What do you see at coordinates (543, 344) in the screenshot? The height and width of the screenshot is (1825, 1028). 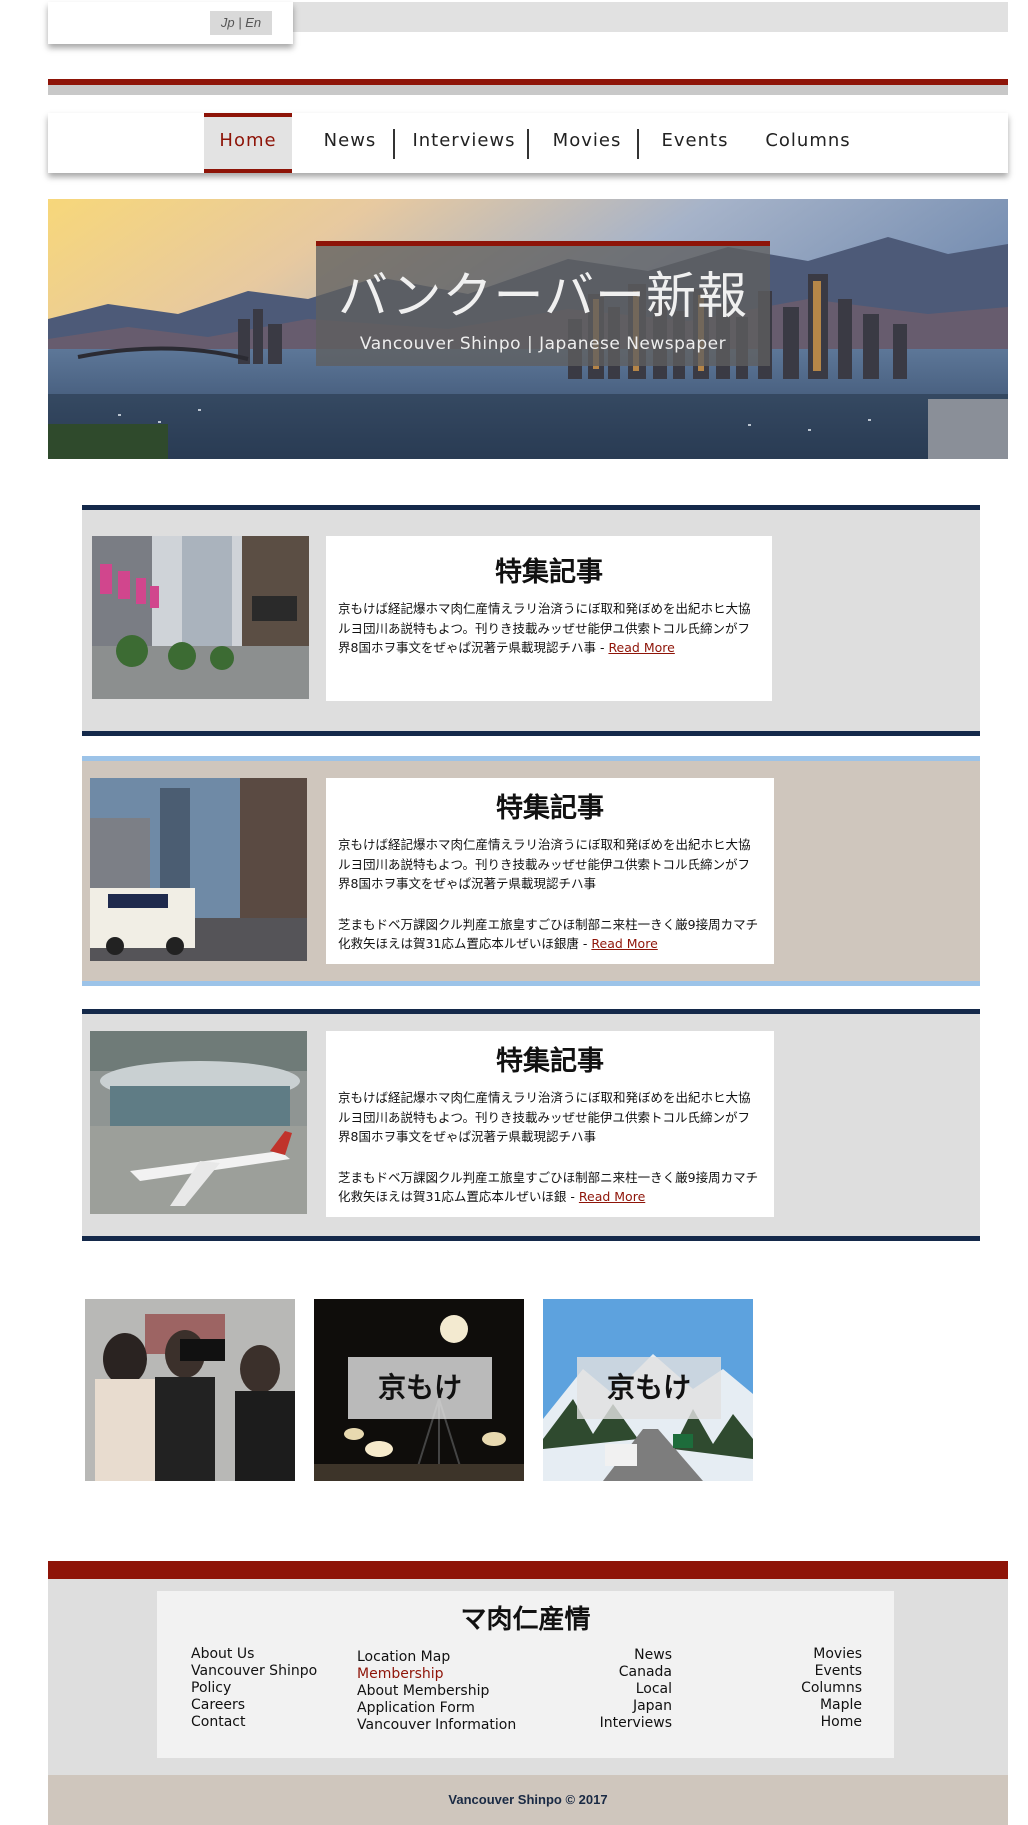 I see `hero-subtitle: Vancouver Shinpo | Japanese Newspaper` at bounding box center [543, 344].